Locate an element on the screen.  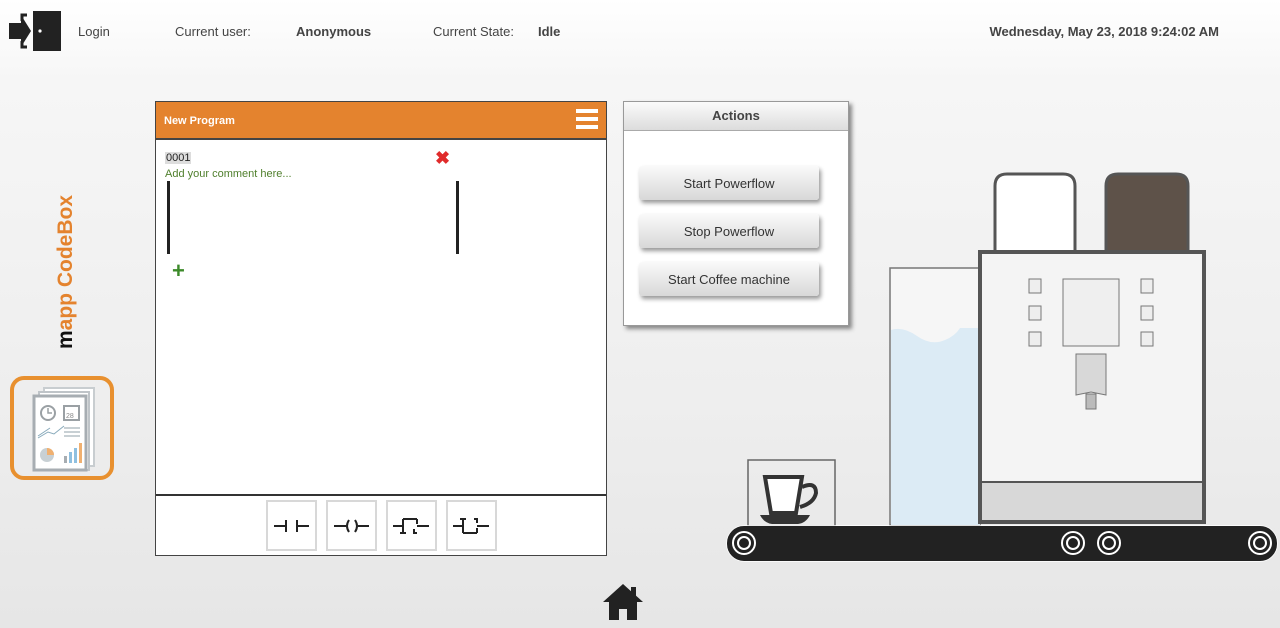
coffee-cup-icon is located at coordinates (783, 495).